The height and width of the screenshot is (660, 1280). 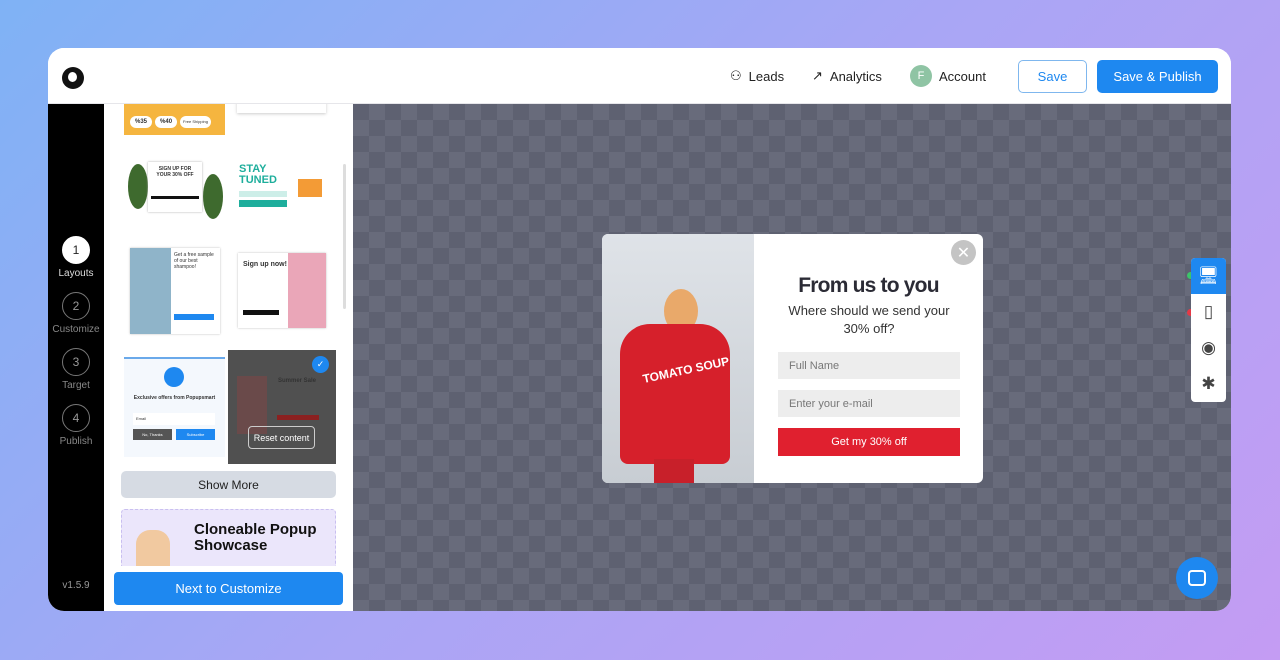 I want to click on template-title: Sign up now!, so click(x=265, y=264).